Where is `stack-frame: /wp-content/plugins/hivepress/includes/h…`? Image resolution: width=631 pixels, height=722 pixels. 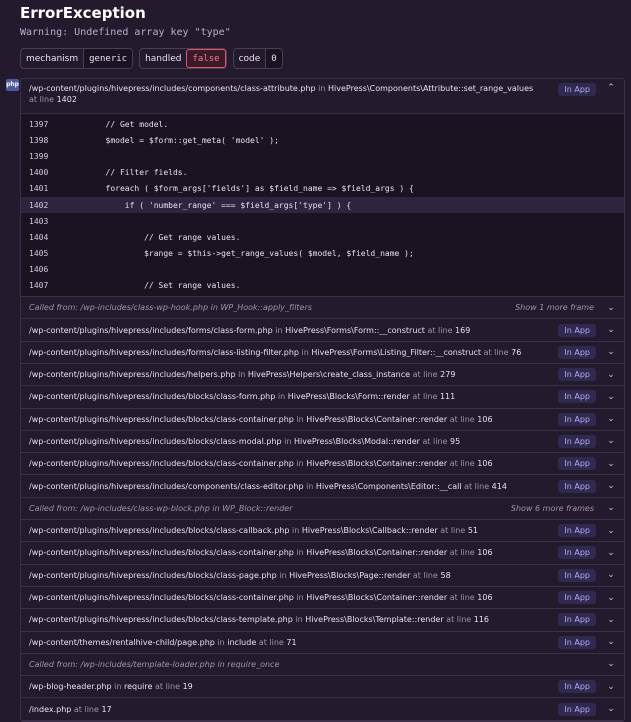 stack-frame: /wp-content/plugins/hivepress/includes/h… is located at coordinates (322, 375).